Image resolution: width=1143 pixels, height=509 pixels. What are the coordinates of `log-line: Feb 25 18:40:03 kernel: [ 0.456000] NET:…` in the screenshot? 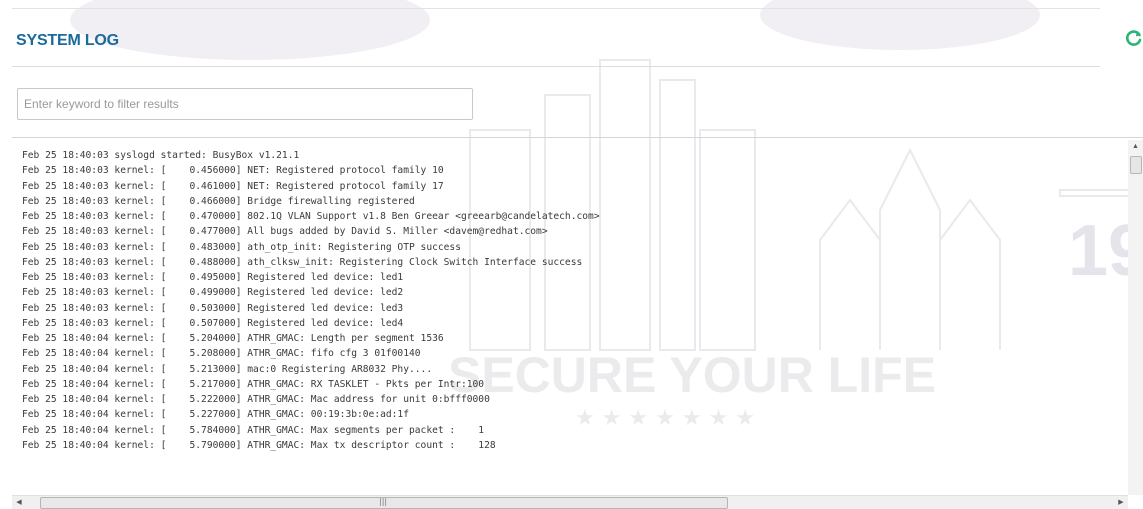 It's located at (233, 171).